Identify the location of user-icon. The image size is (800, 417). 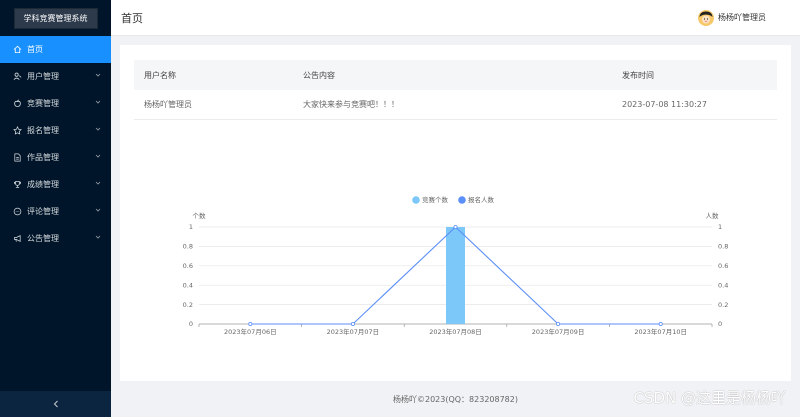
(17, 77).